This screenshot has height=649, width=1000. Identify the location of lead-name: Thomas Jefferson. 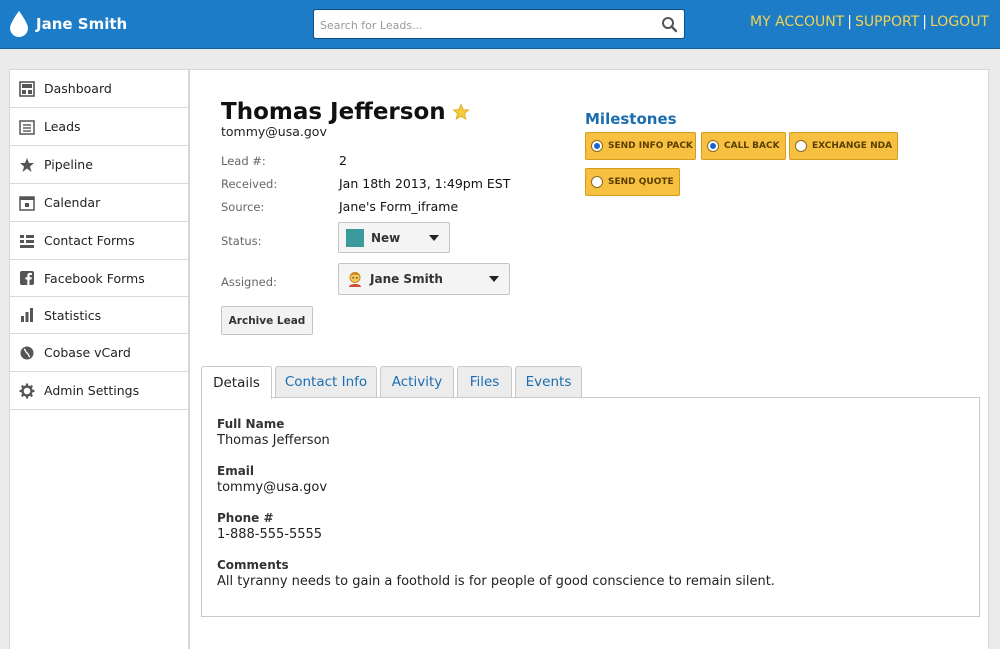
(333, 112).